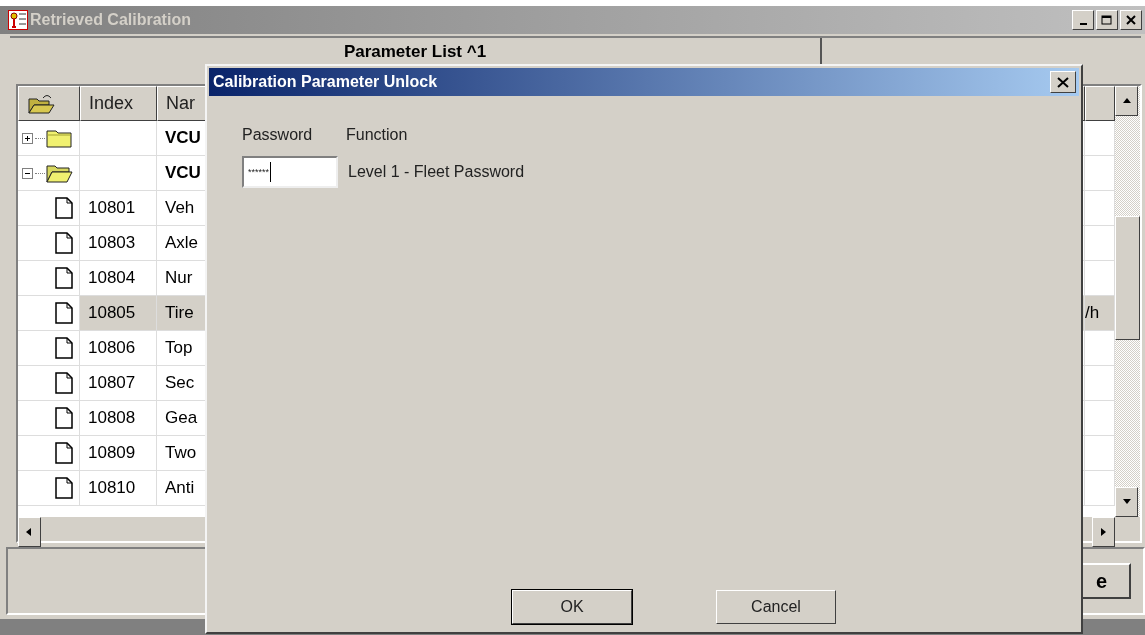 This screenshot has width=1145, height=635. What do you see at coordinates (1083, 24) in the screenshot?
I see `minimize-icon` at bounding box center [1083, 24].